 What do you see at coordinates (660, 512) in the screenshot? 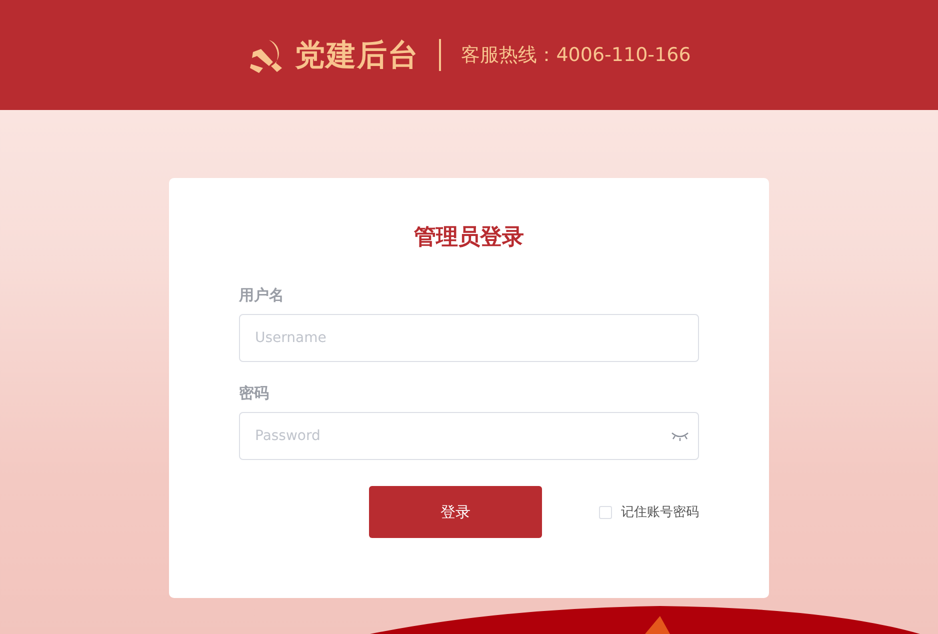
I see `remember-label: 记住账号密码` at bounding box center [660, 512].